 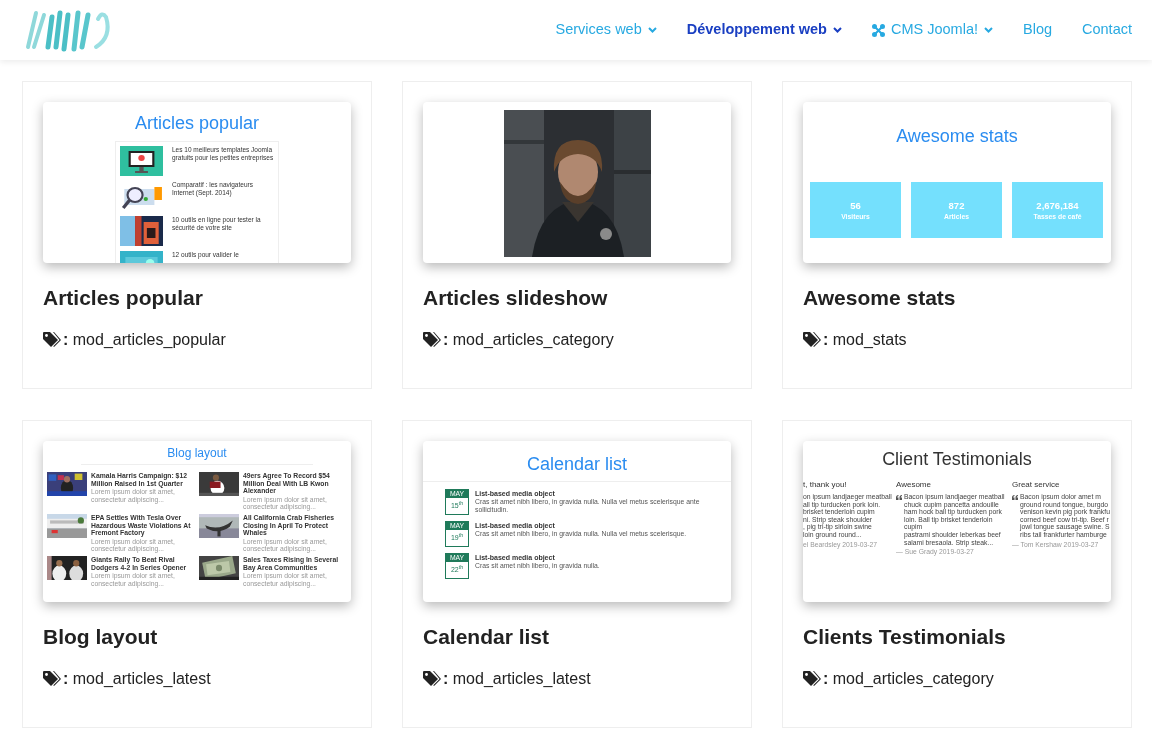 I want to click on card-title: Calendar list, so click(x=487, y=637).